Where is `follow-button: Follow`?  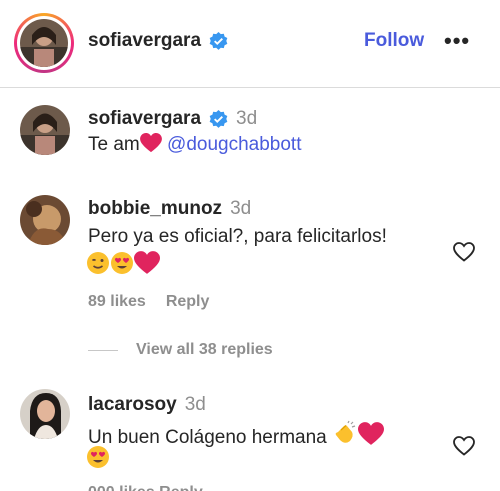
follow-button: Follow is located at coordinates (394, 41).